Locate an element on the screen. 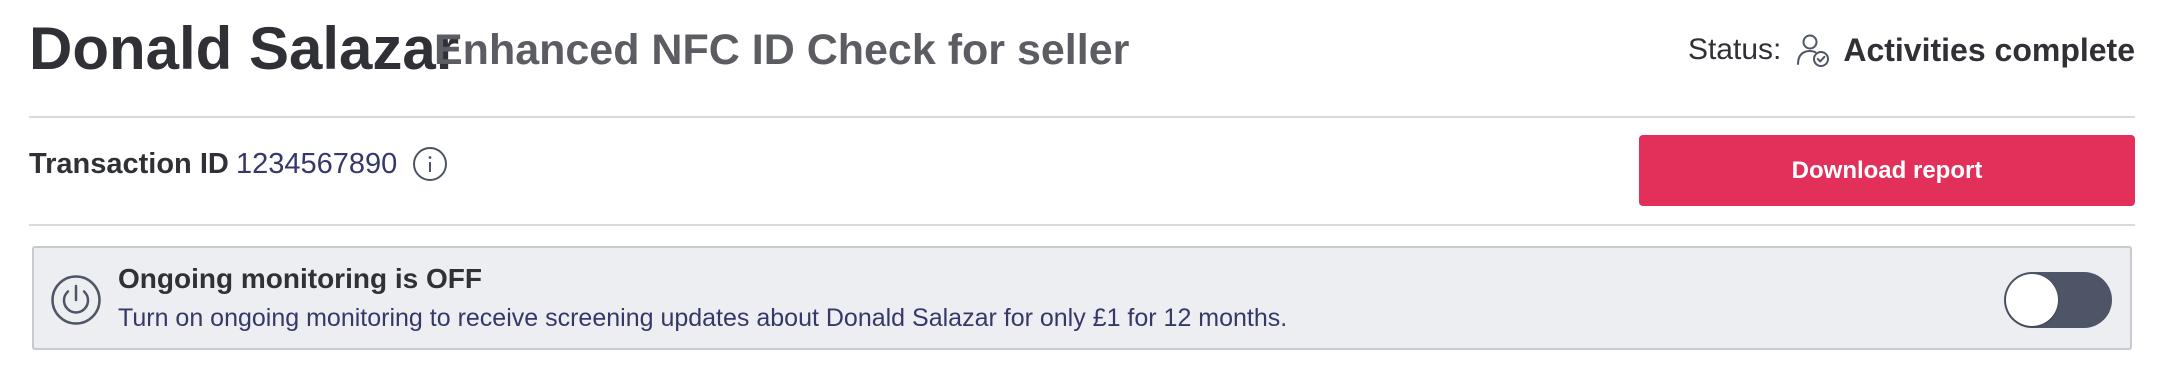 This screenshot has height=388, width=2164. info-icon is located at coordinates (430, 164).